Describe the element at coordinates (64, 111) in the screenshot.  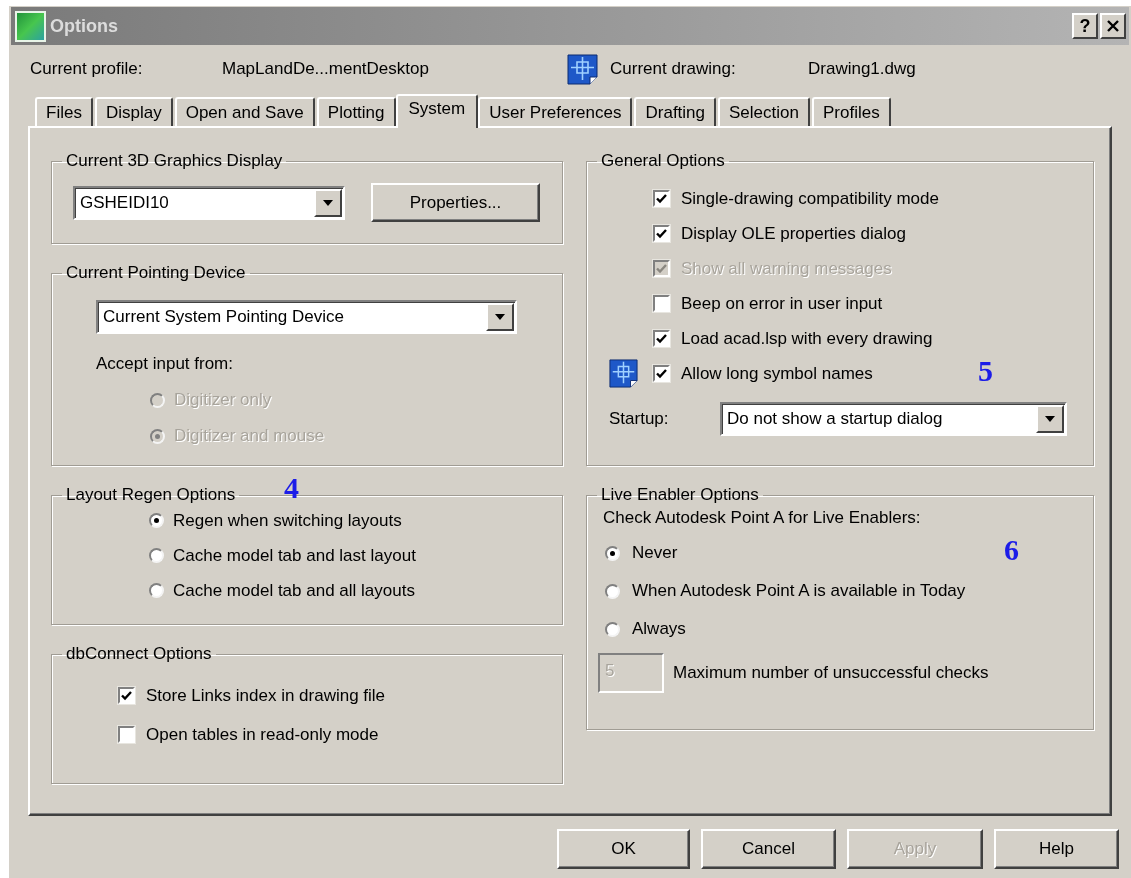
I see `tab: Files` at that location.